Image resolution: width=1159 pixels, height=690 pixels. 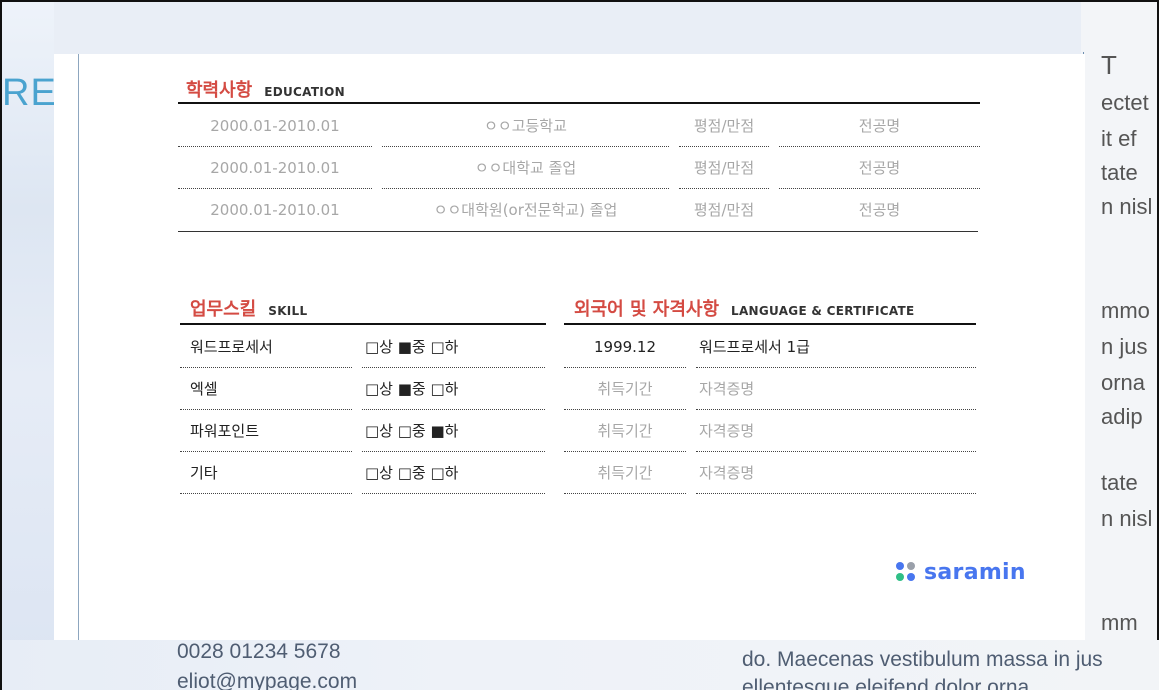 I want to click on certificate-title-en: LANGUAGE & CERTIFICATE, so click(x=823, y=311).